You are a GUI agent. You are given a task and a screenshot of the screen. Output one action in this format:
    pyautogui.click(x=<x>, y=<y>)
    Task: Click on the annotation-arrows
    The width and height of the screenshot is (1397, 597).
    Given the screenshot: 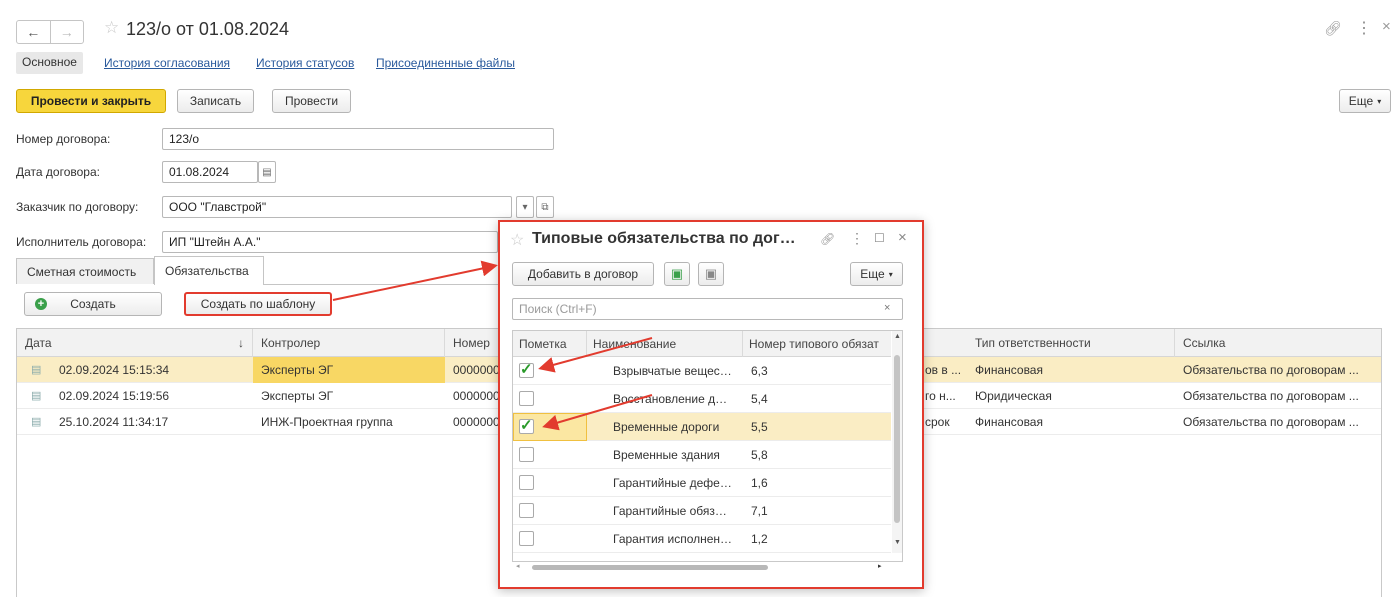 What is the action you would take?
    pyautogui.click(x=492, y=345)
    